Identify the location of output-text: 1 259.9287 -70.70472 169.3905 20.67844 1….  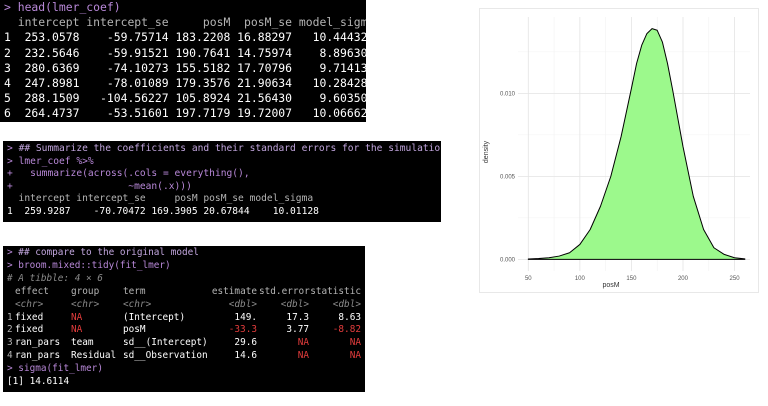
(163, 211).